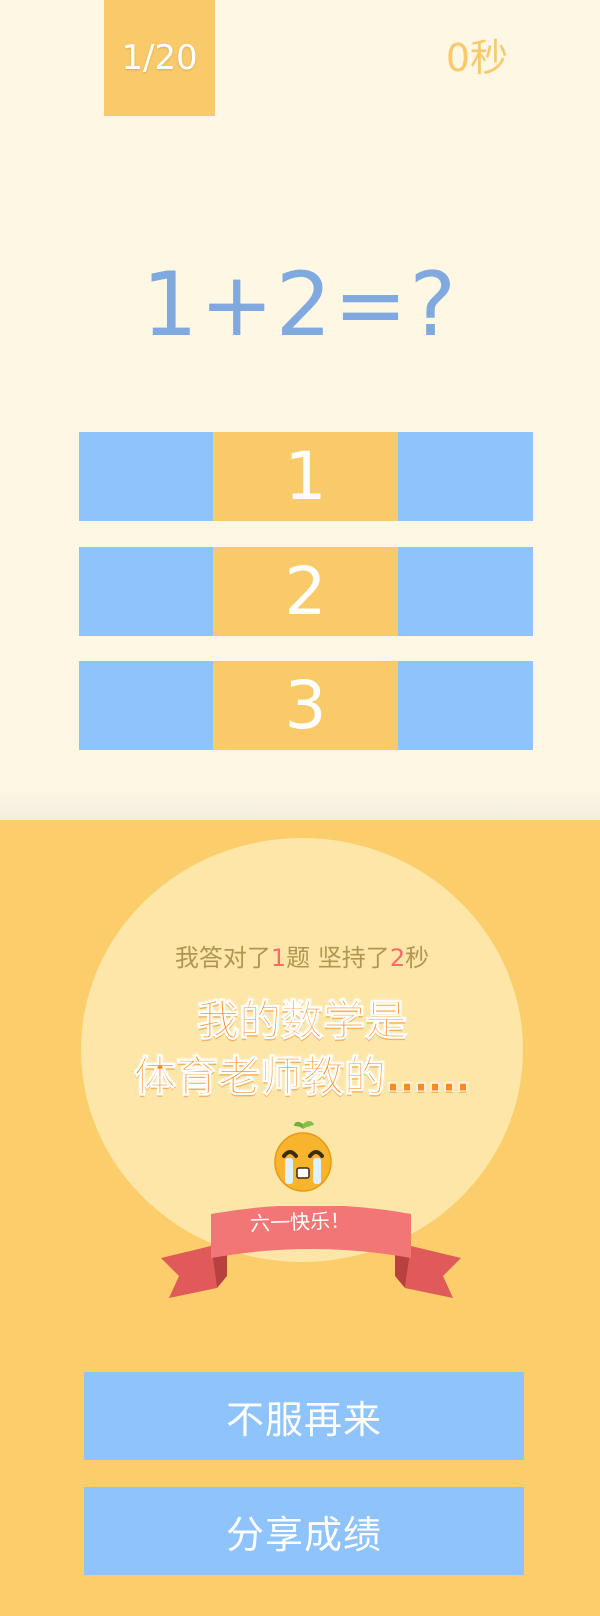 This screenshot has height=1616, width=600. I want to click on verdict-line-1: 我的数学是, so click(301, 1021).